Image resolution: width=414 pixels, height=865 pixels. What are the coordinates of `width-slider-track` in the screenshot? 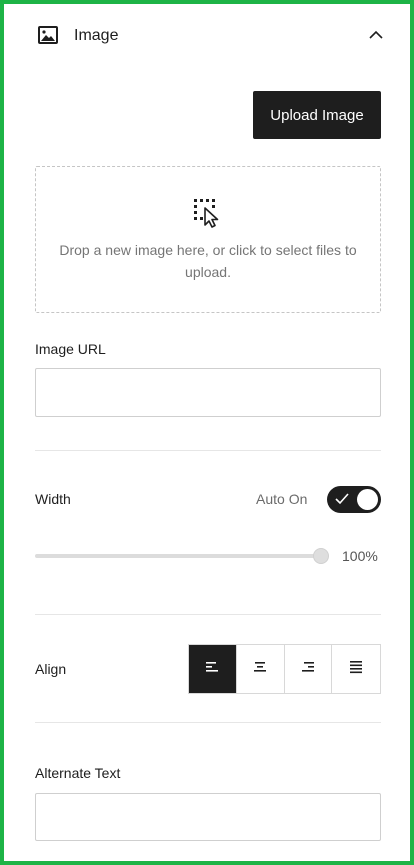 It's located at (180, 556).